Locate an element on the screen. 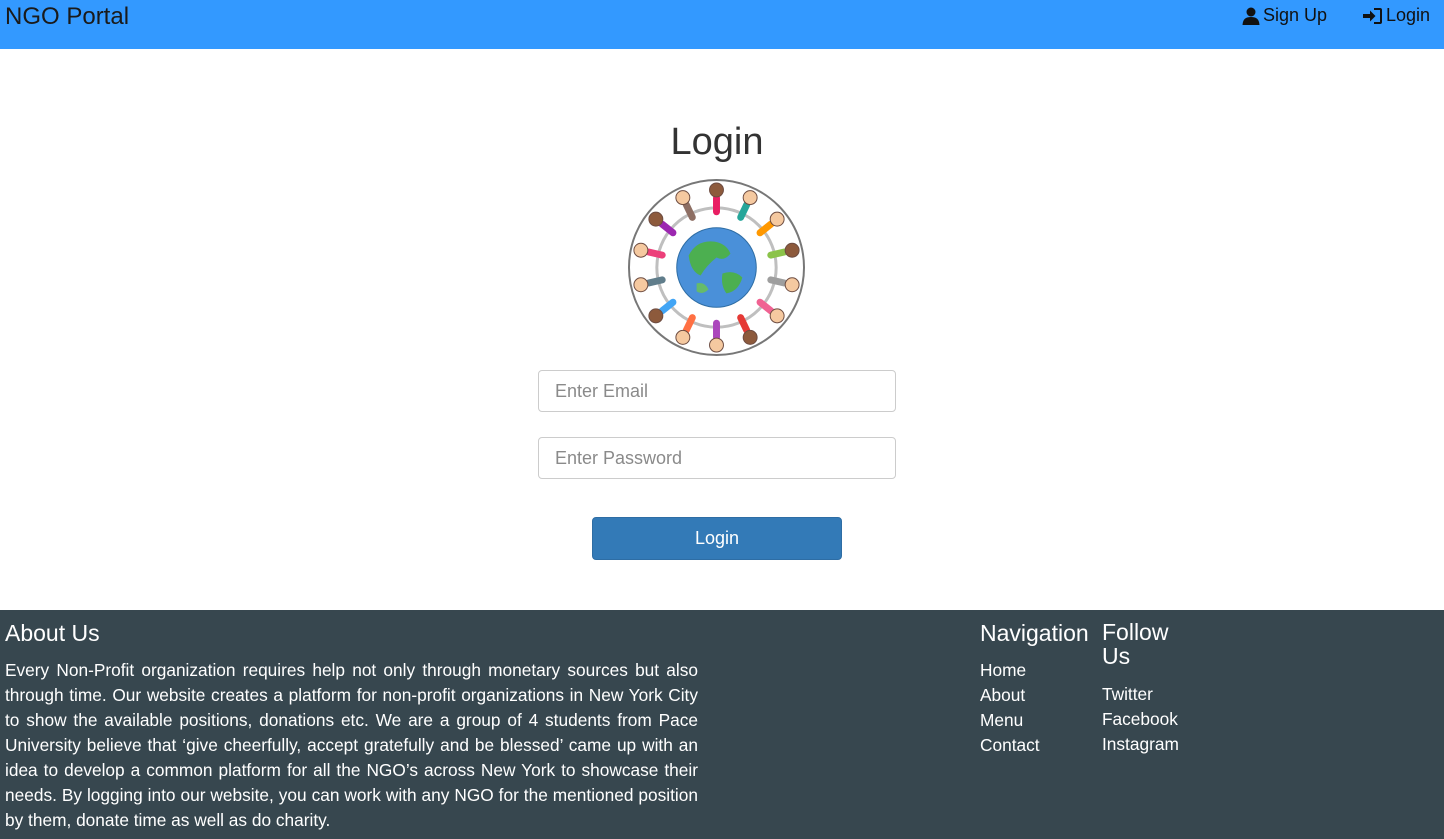  top-navbar: NGO Portal Sign Up Login is located at coordinates (722, 24).